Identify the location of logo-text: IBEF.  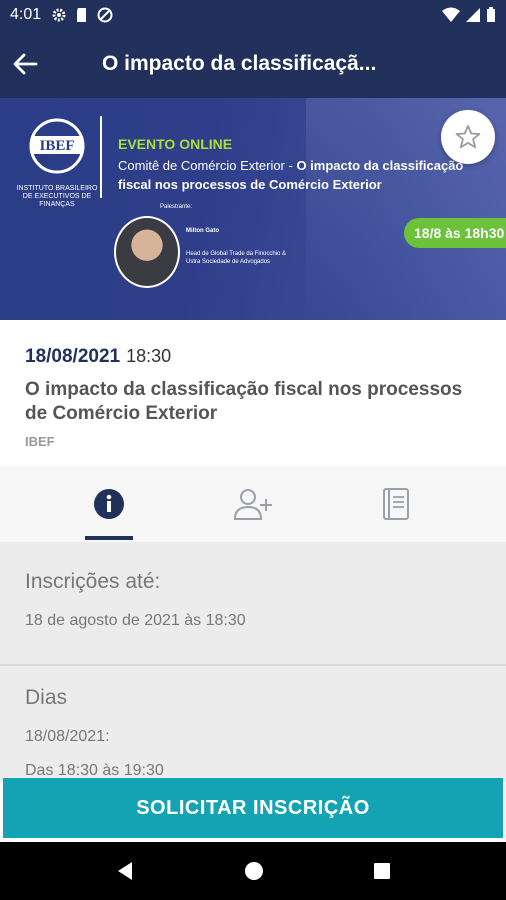
(56, 146).